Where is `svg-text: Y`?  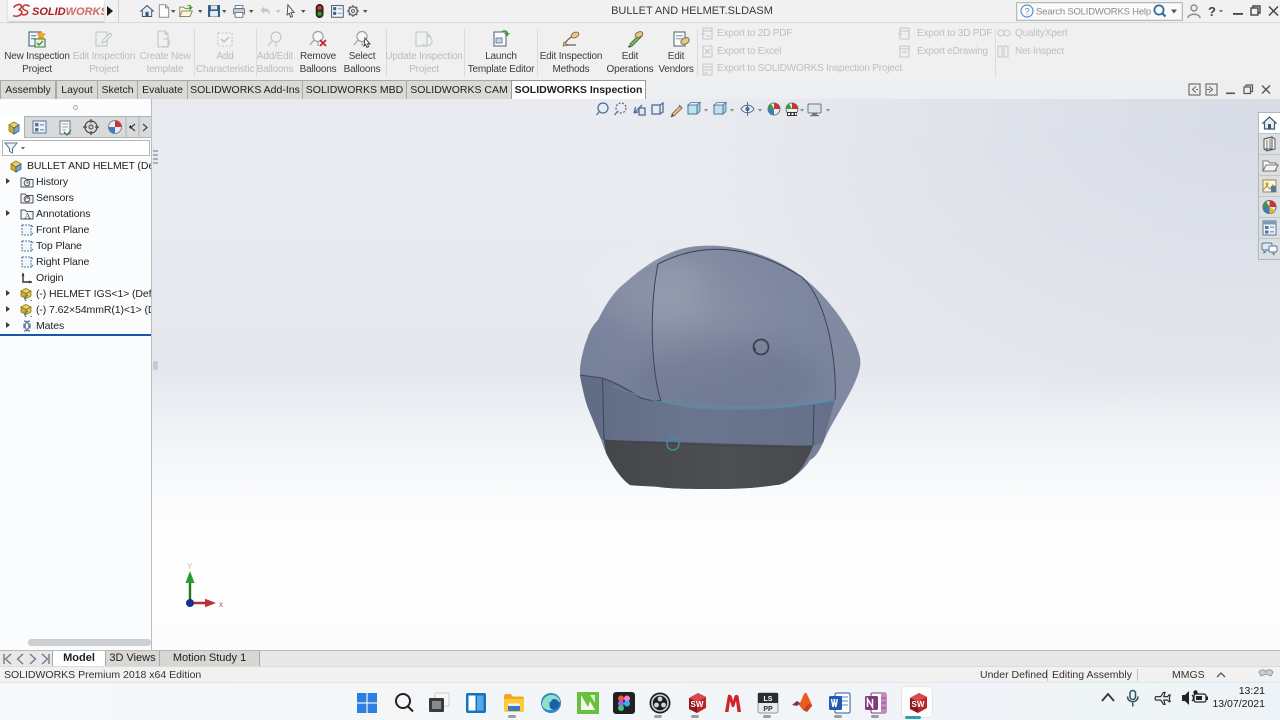
svg-text: Y is located at coordinates (190, 566).